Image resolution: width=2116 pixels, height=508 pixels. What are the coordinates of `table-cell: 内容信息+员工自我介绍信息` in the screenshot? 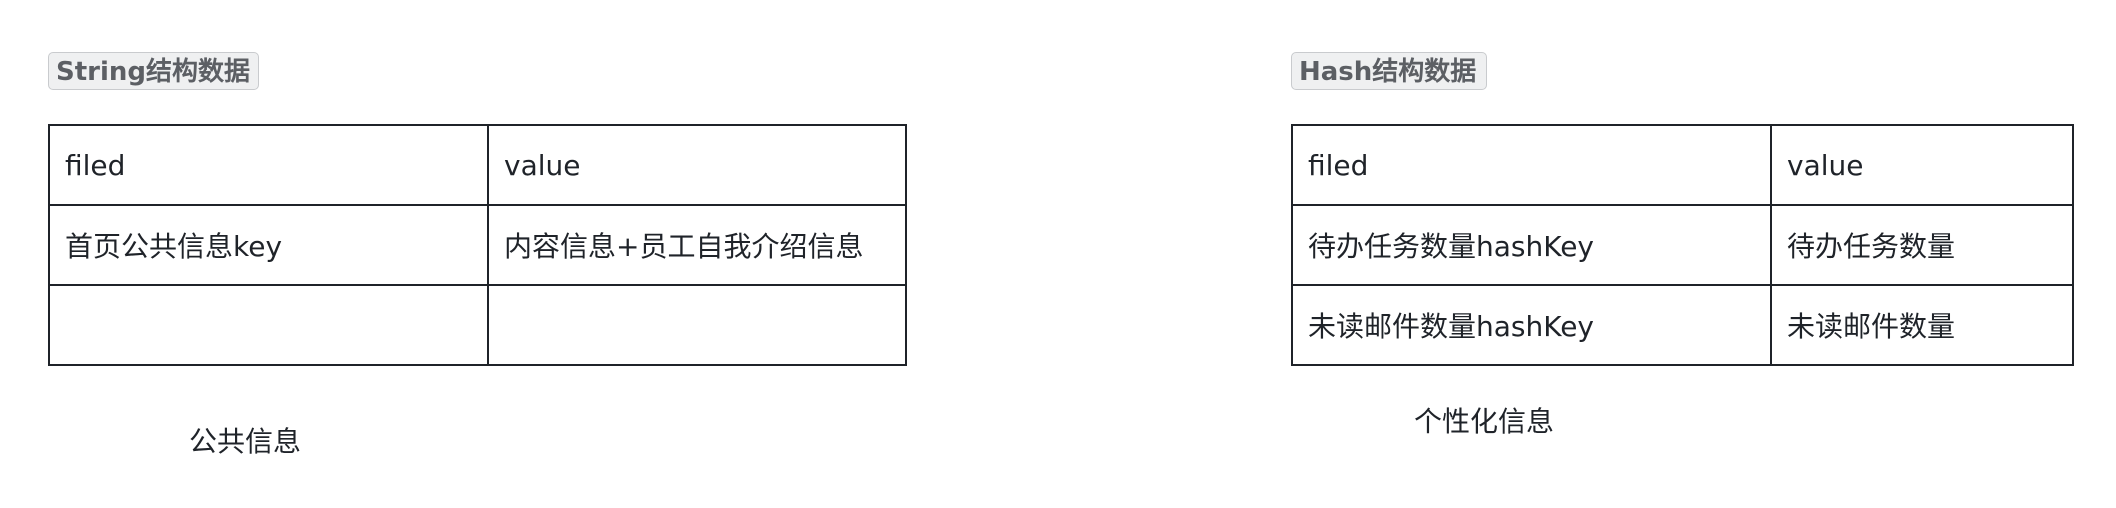 It's located at (697, 245).